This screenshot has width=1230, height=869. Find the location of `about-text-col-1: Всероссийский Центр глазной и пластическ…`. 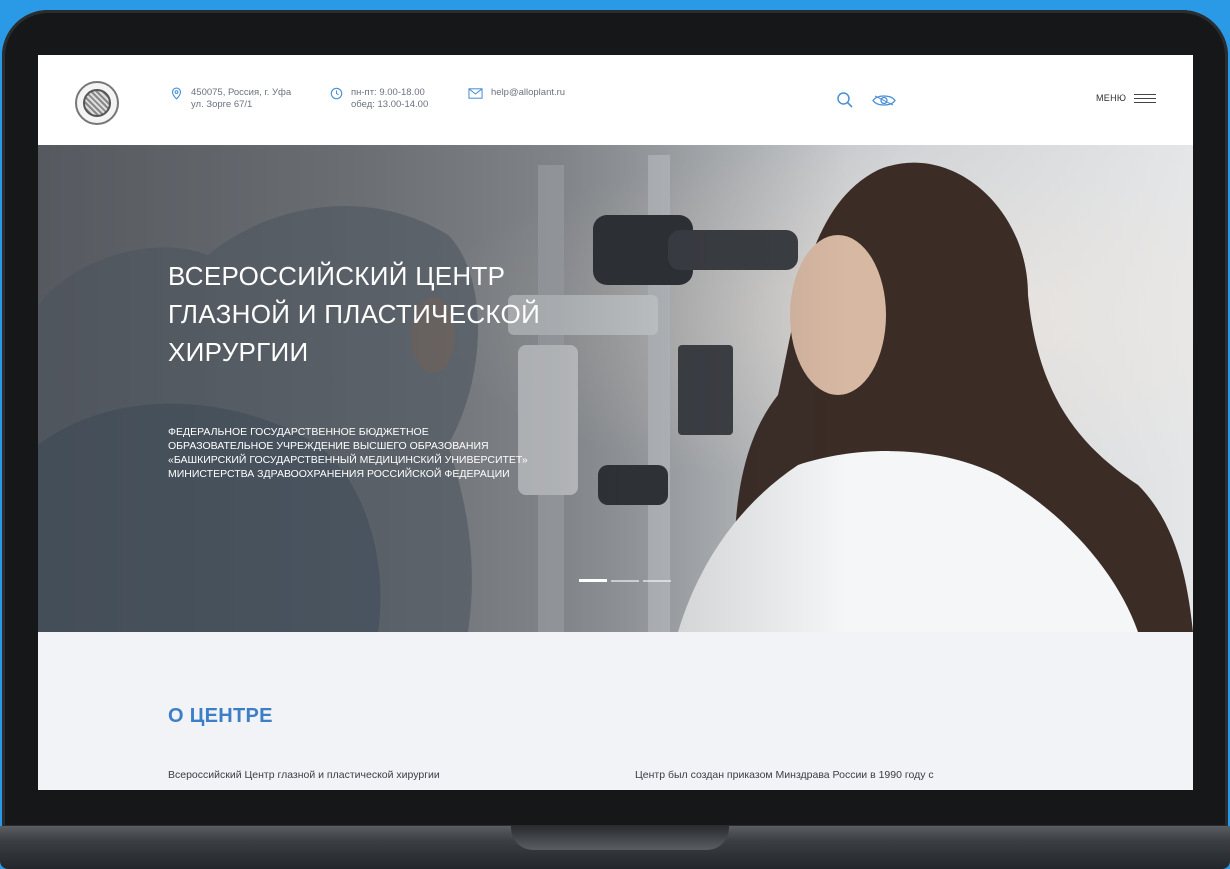

about-text-col-1: Всероссийский Центр глазной и пластическ… is located at coordinates (304, 775).